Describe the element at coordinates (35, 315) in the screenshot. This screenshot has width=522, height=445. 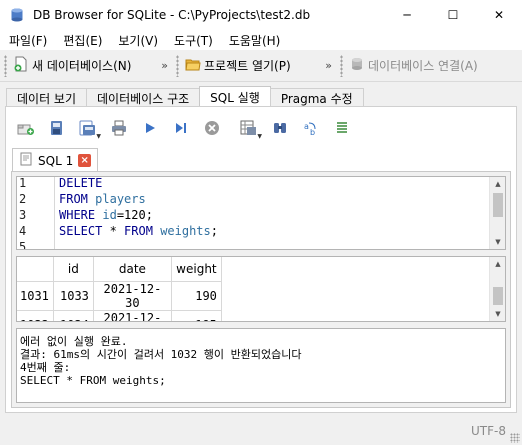
I see `row-header: 1032` at that location.